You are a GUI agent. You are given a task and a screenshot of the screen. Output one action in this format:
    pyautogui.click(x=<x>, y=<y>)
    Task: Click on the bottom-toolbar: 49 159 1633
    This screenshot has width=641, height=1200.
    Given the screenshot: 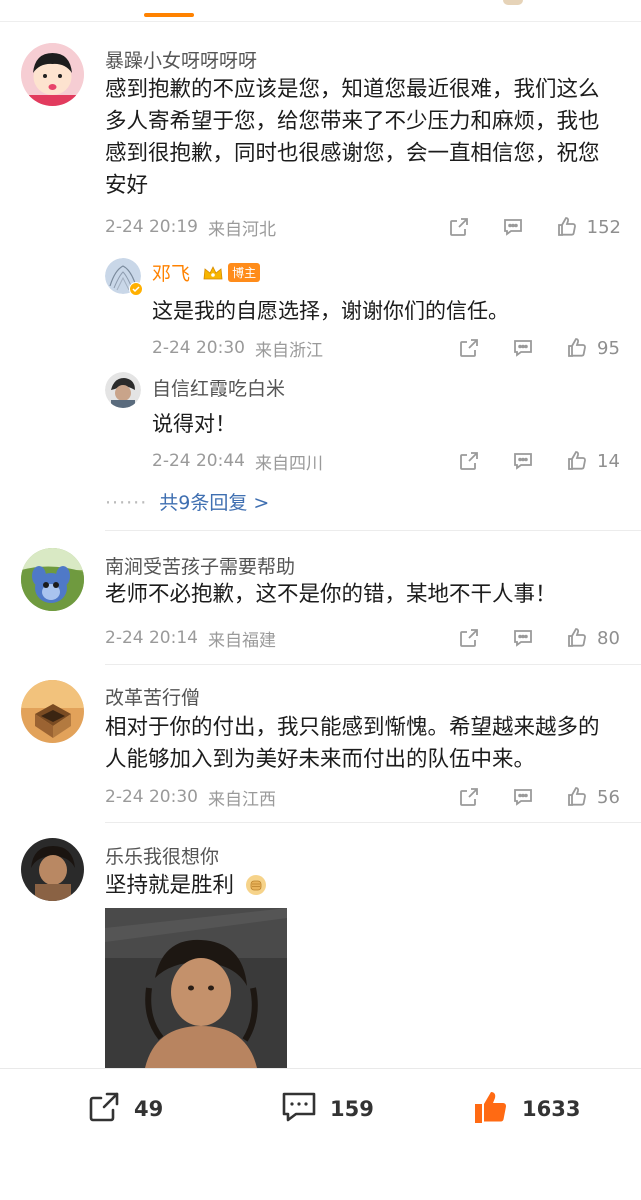 What is the action you would take?
    pyautogui.click(x=320, y=1134)
    